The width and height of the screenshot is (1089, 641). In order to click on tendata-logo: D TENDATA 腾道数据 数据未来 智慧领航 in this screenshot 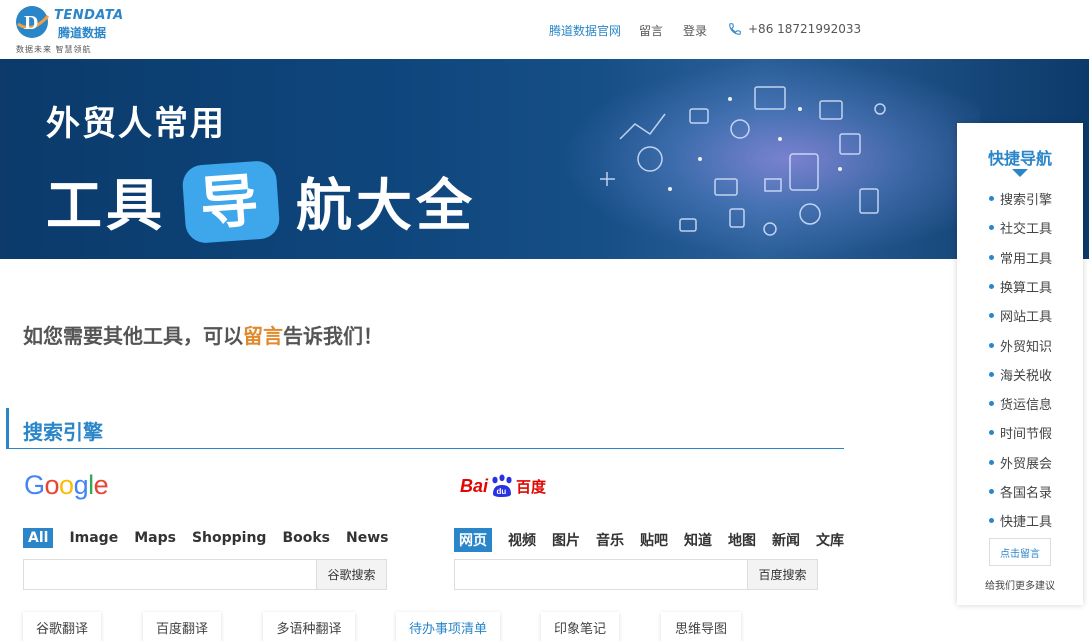, I will do `click(74, 30)`.